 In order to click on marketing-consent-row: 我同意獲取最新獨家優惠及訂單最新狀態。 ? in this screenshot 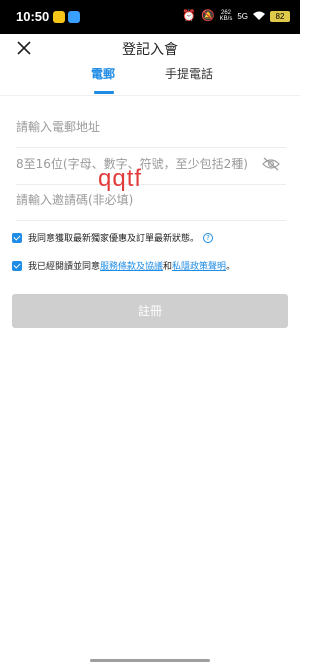, I will do `click(113, 237)`.